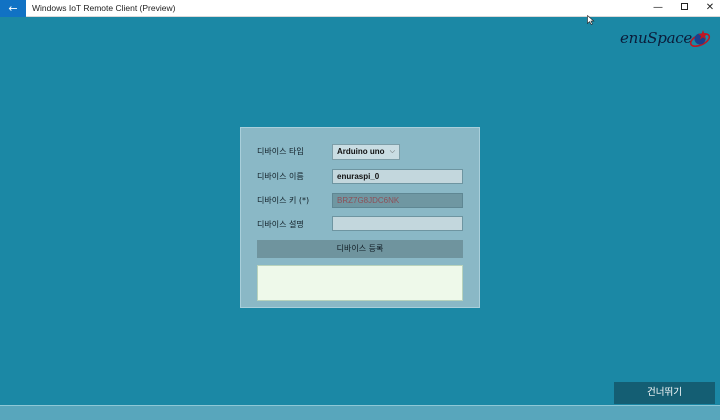 This screenshot has width=720, height=420. What do you see at coordinates (700, 38) in the screenshot?
I see `logo-mark-icon` at bounding box center [700, 38].